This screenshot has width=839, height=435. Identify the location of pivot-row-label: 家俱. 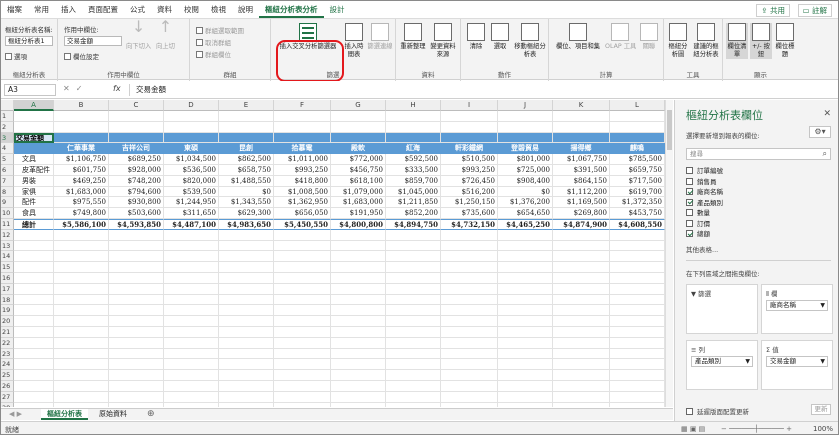
(34, 192).